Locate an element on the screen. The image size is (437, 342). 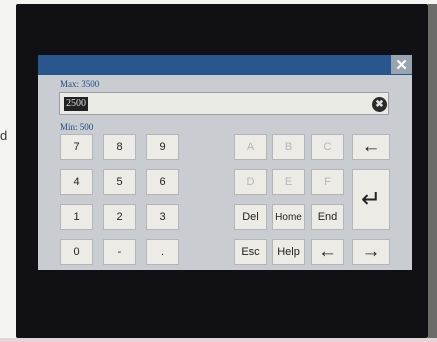
key-0: 0 is located at coordinates (76, 252).